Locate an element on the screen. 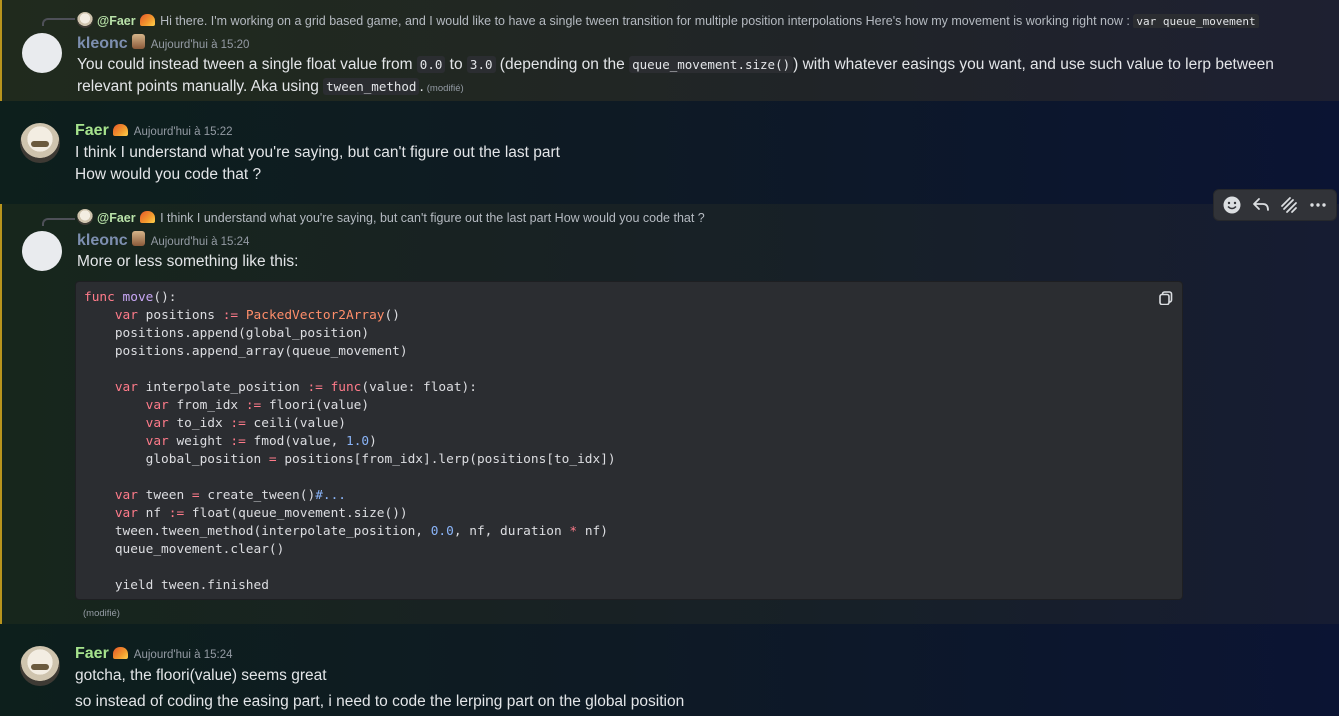 This screenshot has height=716, width=1339. code-token: 0.0 is located at coordinates (442, 531).